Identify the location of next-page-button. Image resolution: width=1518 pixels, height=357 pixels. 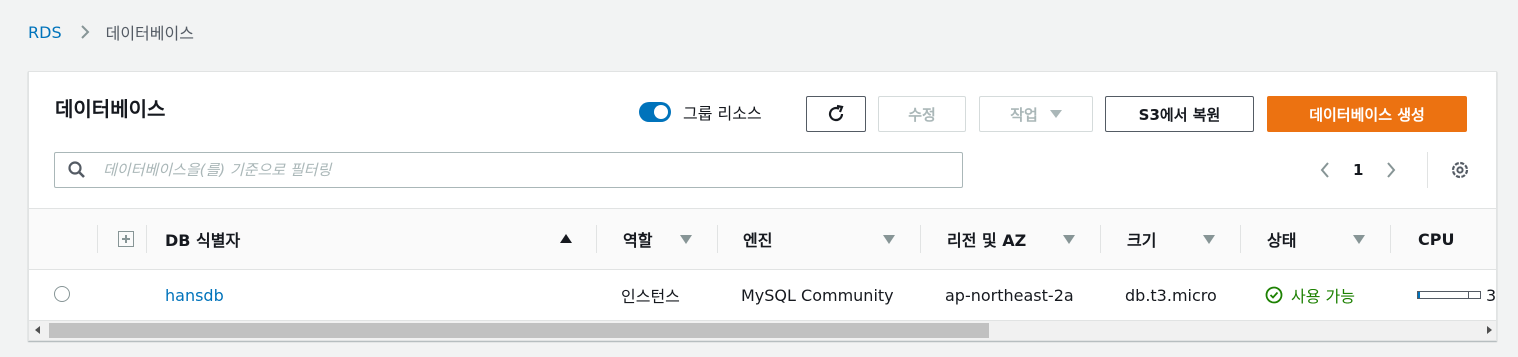
(1391, 170).